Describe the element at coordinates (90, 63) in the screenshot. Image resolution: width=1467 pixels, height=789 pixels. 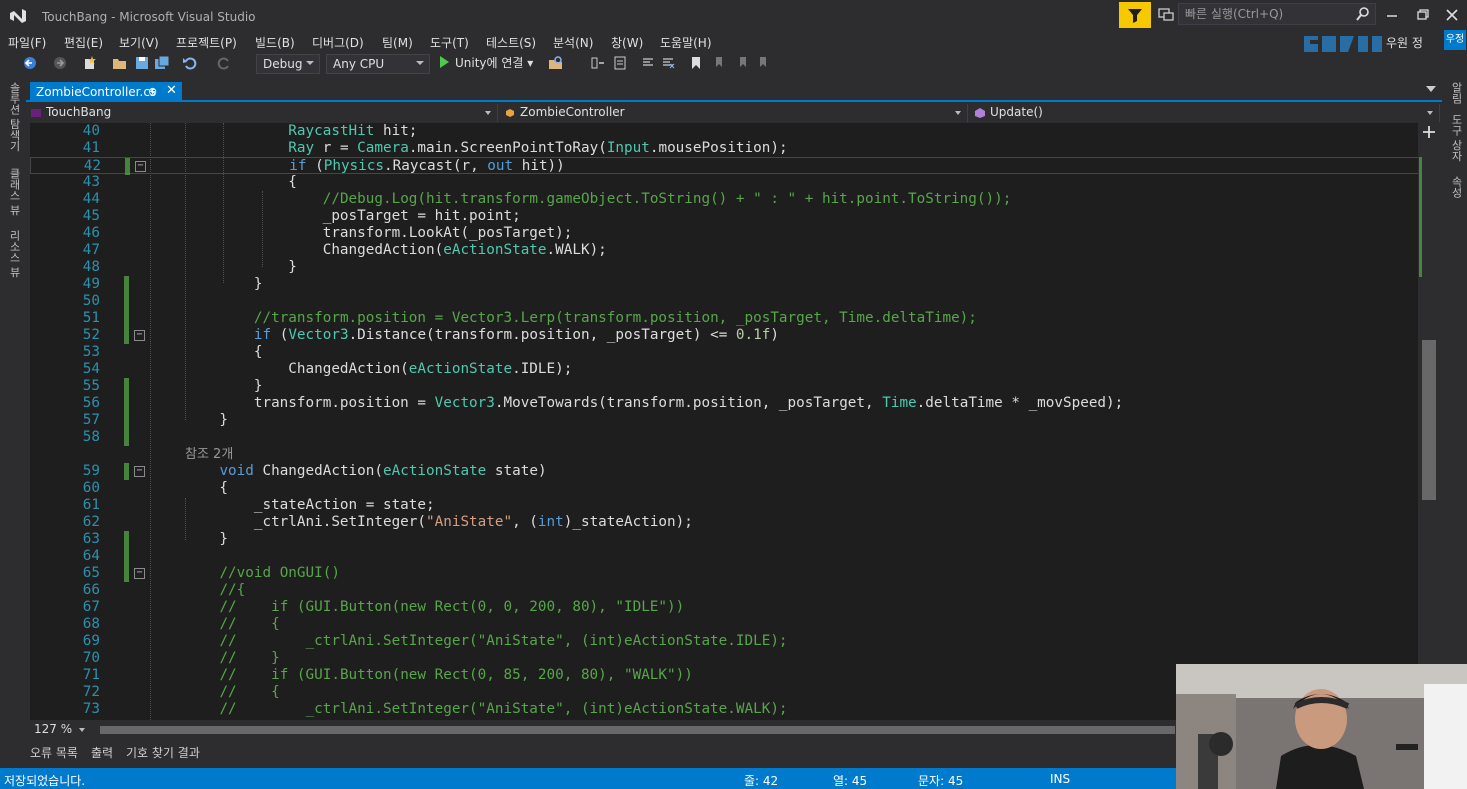
I see `new-project-icon` at that location.